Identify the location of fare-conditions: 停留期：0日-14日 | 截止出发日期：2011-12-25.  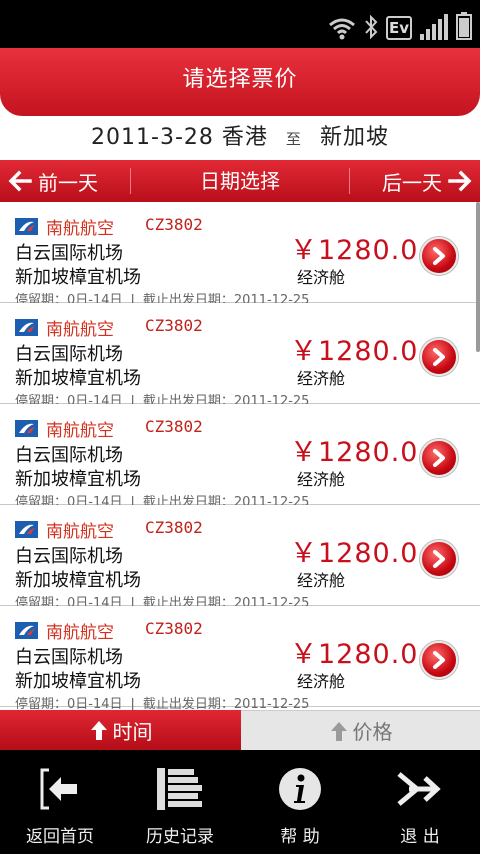
(162, 701).